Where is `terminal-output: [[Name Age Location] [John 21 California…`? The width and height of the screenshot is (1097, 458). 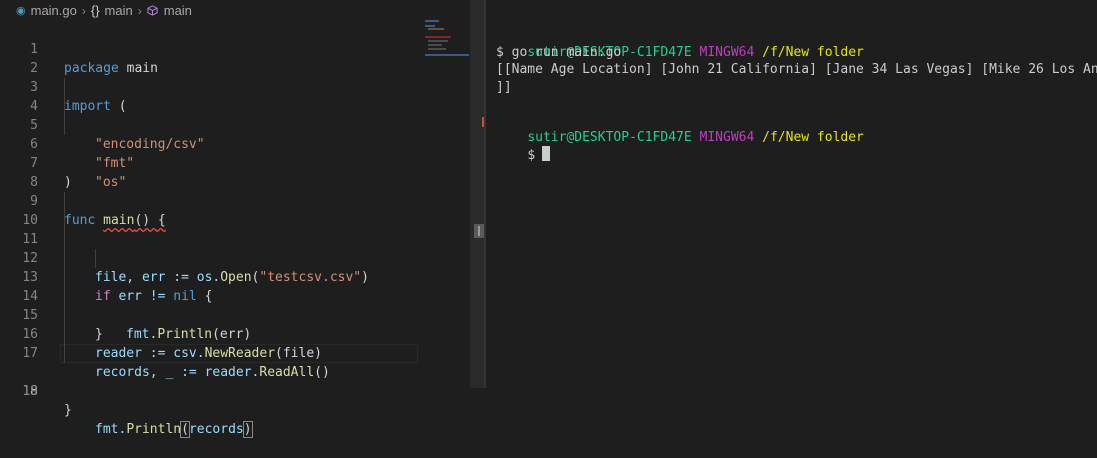
terminal-output: [[Name Age Location] [John 21 California… is located at coordinates (796, 69).